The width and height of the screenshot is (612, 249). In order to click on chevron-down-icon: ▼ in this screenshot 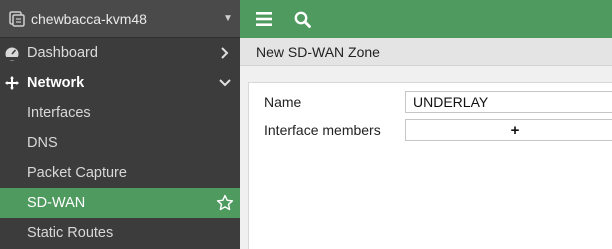, I will do `click(228, 18)`.